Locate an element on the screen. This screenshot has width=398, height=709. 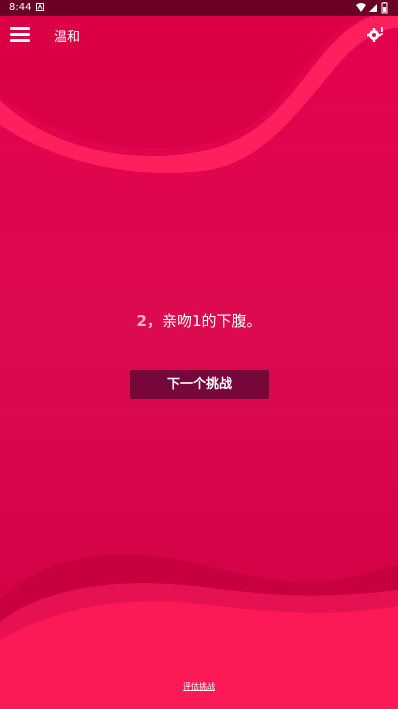
next-challenge-button: 下一个挑战 is located at coordinates (199, 384).